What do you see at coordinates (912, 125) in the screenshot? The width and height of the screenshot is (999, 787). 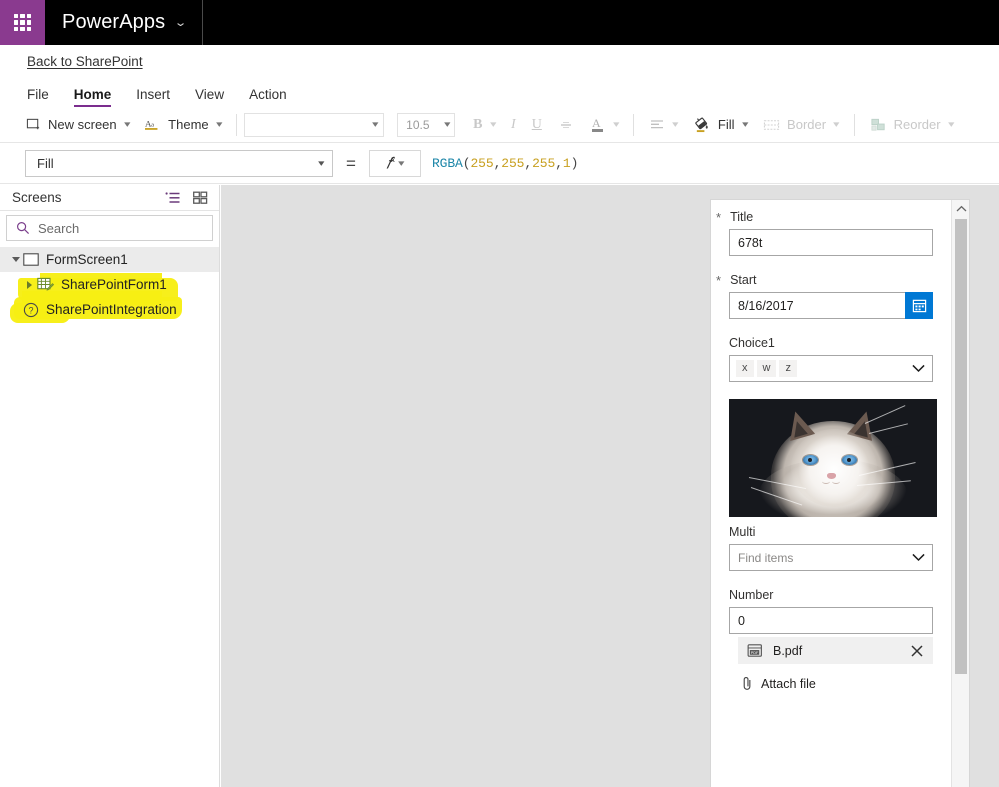 I see `reorder-button: Reorder ▾` at bounding box center [912, 125].